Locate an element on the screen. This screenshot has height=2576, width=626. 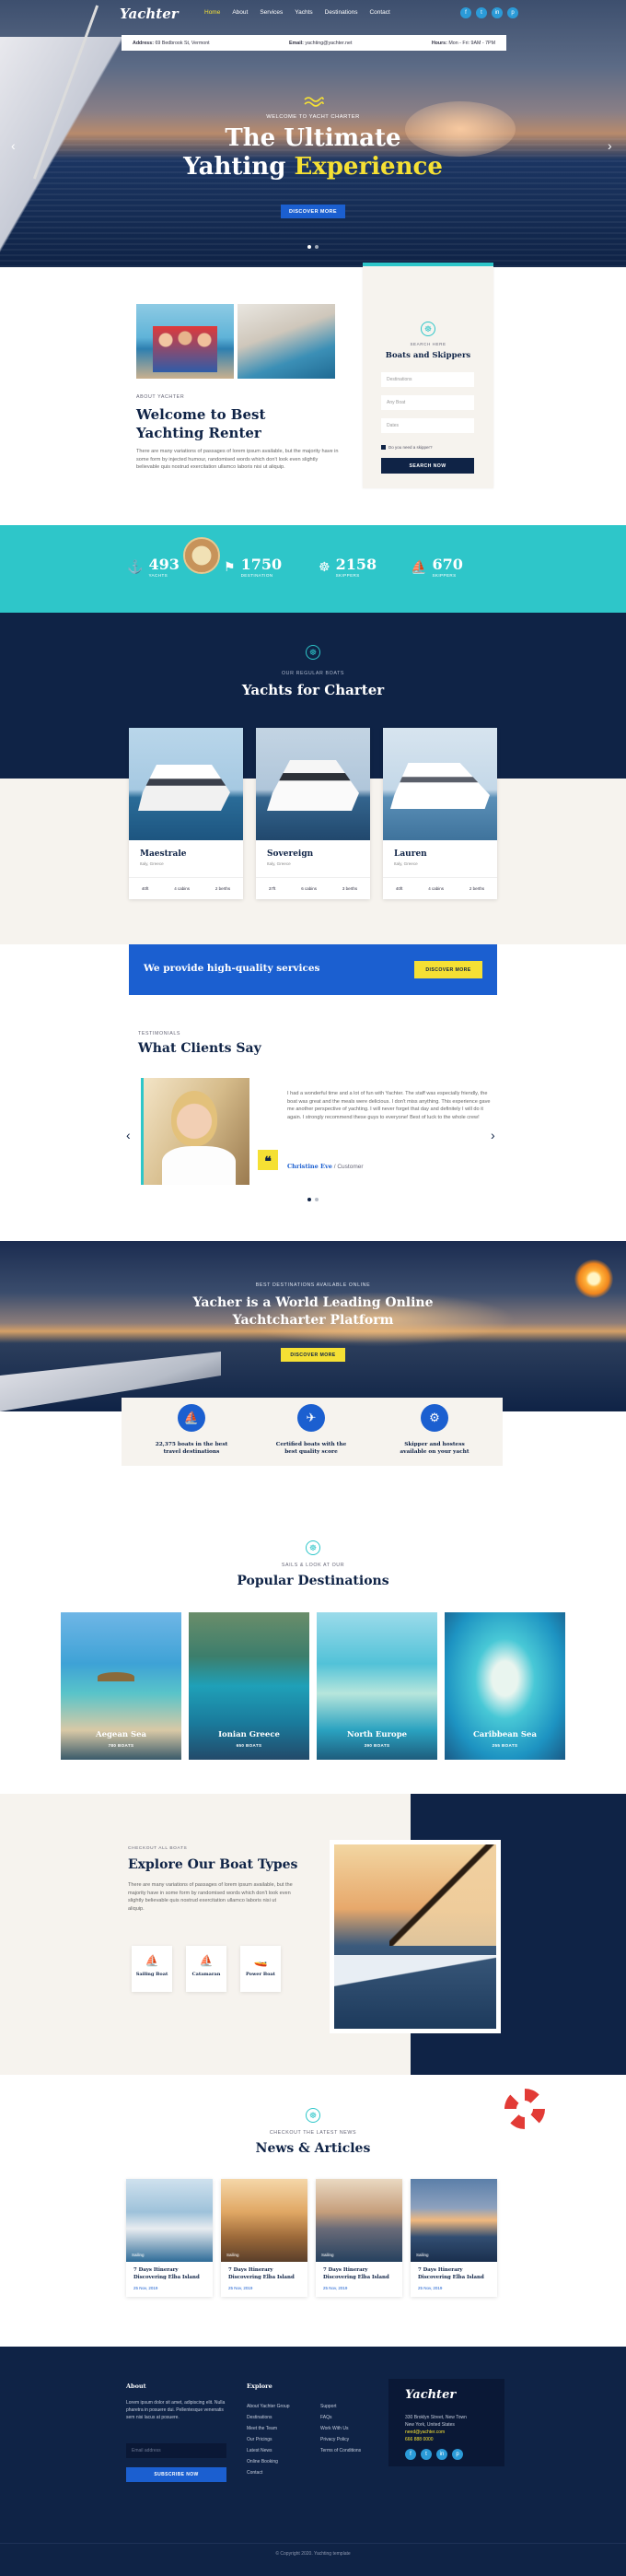
boattype-sailing: ⛵ Sailing Boat is located at coordinates (152, 1969).